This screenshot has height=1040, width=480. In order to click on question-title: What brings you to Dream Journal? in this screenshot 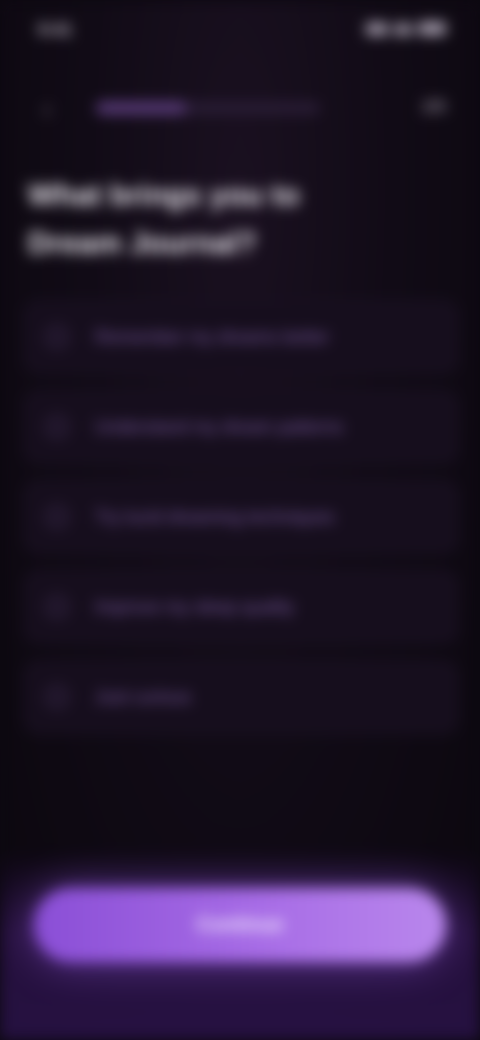, I will do `click(164, 219)`.